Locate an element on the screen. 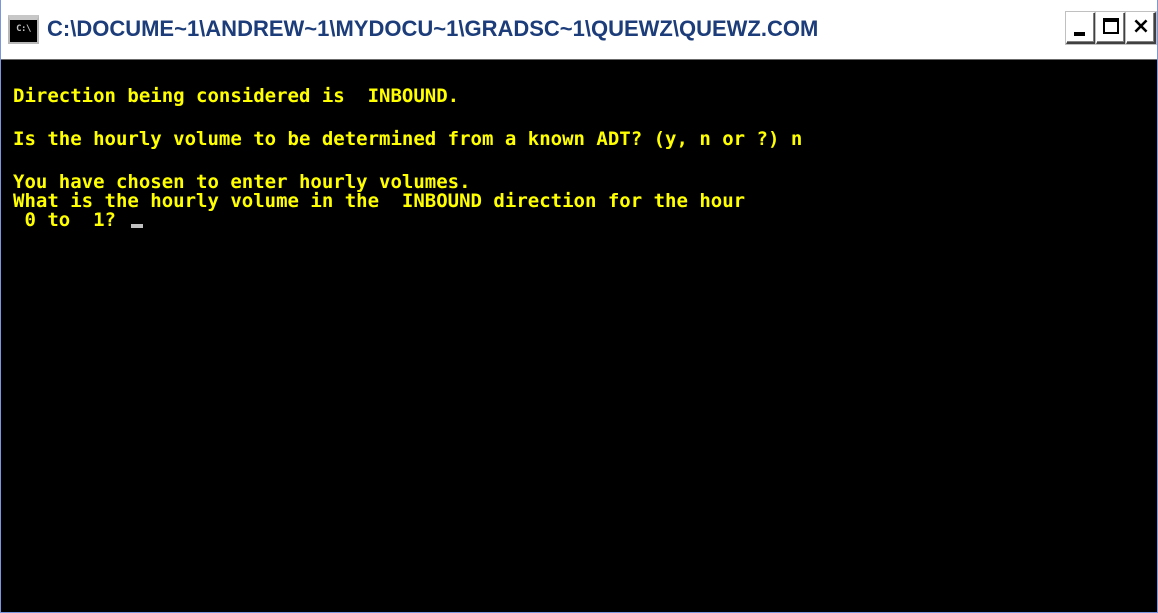 The width and height of the screenshot is (1158, 613). maximize-icon is located at coordinates (1111, 26).